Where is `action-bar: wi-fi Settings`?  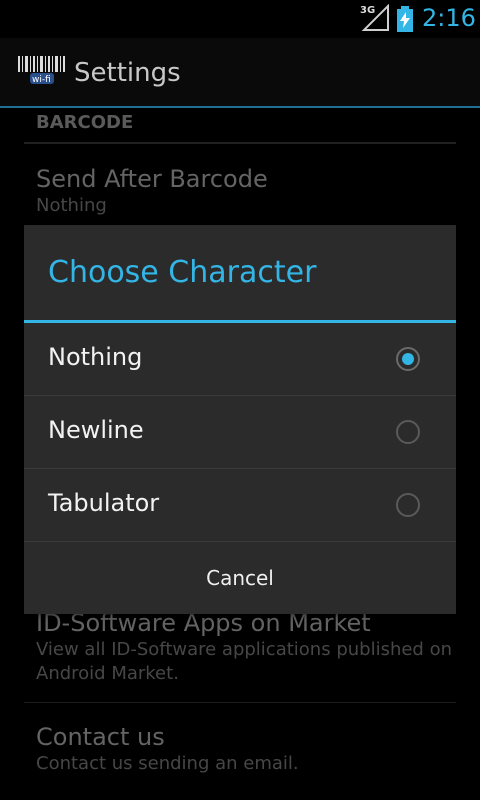
action-bar: wi-fi Settings is located at coordinates (240, 73).